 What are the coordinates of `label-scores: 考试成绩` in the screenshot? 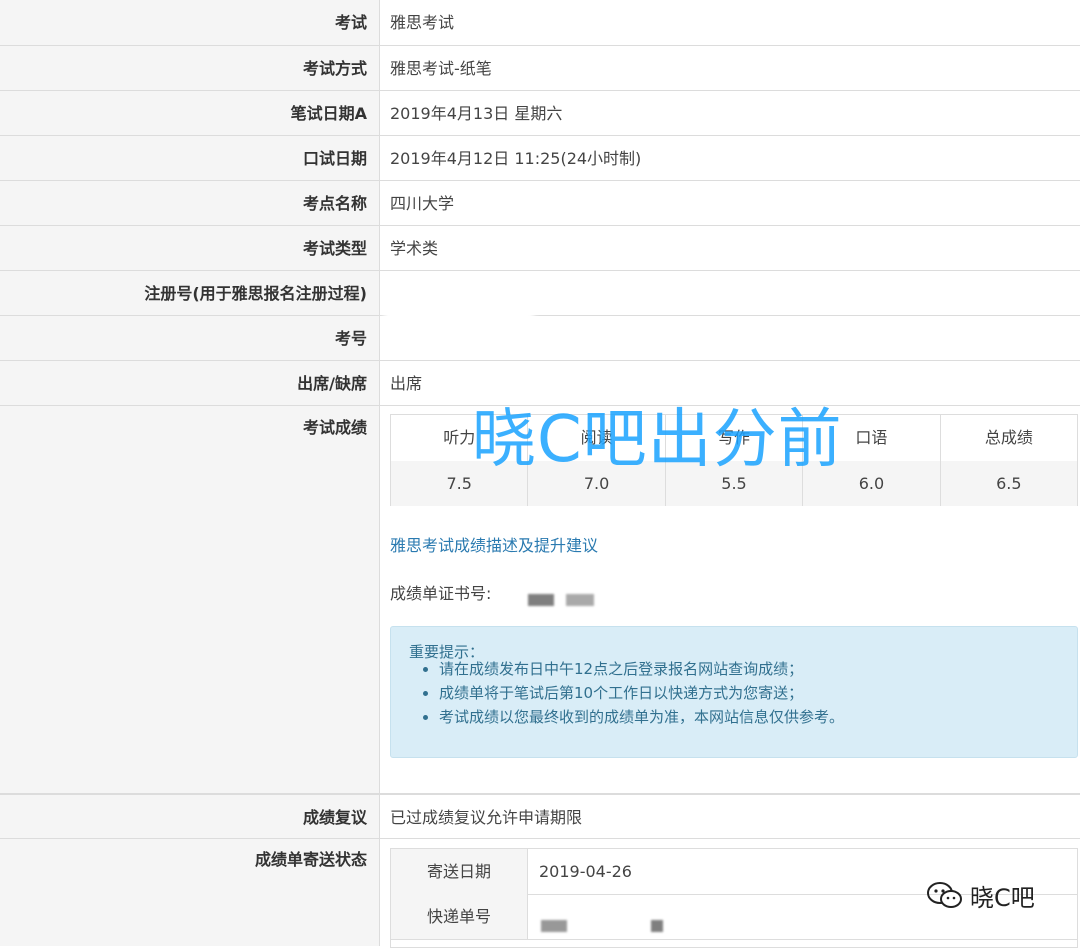 It's located at (190, 599).